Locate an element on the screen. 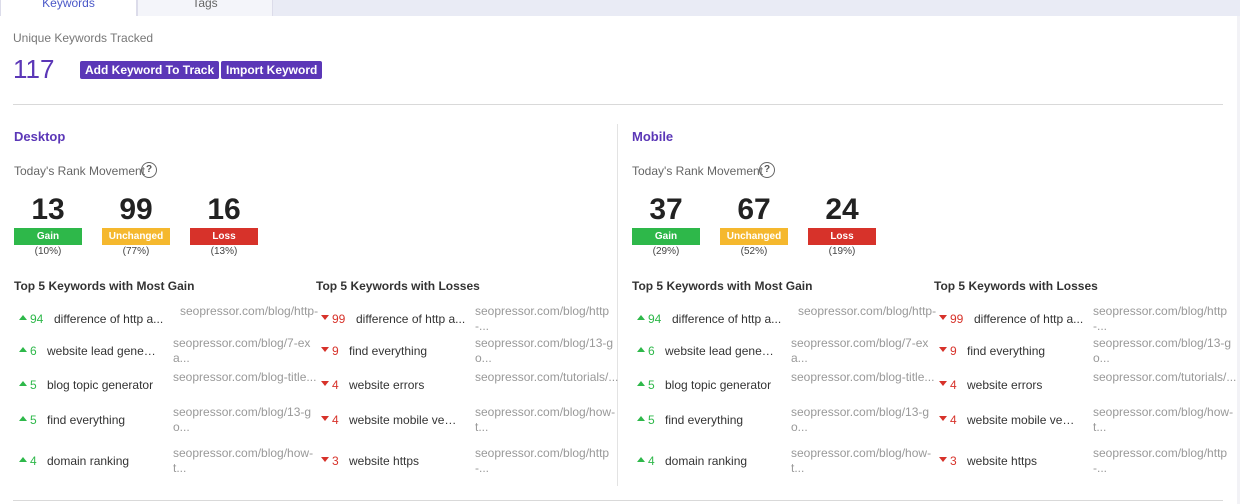 Image resolution: width=1240 pixels, height=504 pixels. unchanged-count: 67 is located at coordinates (754, 209).